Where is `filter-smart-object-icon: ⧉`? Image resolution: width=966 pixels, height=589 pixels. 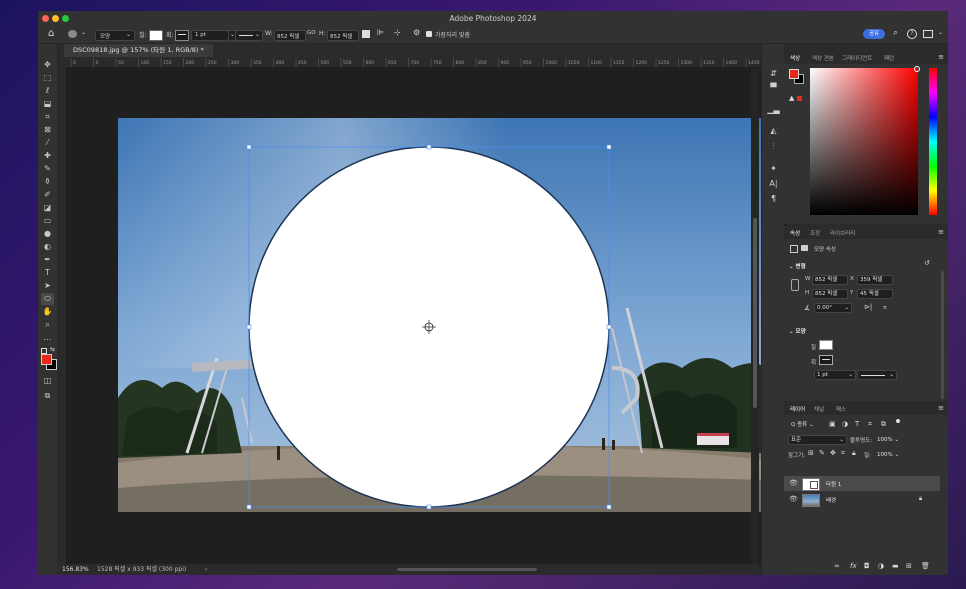 filter-smart-object-icon: ⧉ is located at coordinates (883, 424).